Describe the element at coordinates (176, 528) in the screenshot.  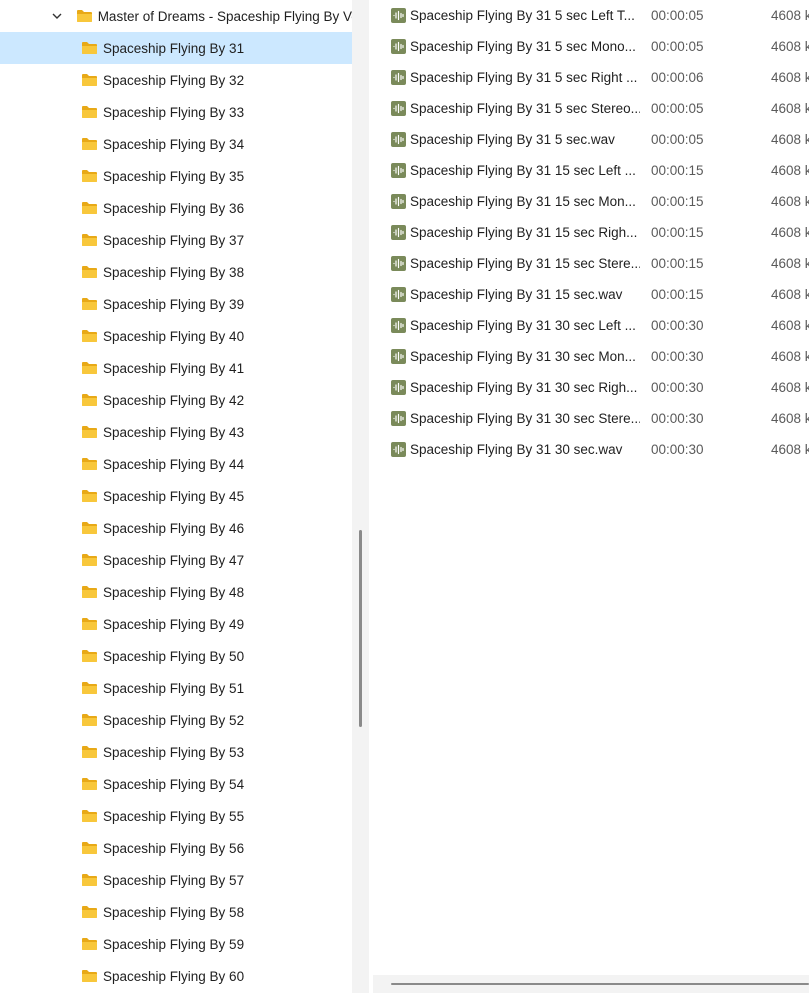
I see `tree-item-folder: Spaceship Flying By 46` at that location.